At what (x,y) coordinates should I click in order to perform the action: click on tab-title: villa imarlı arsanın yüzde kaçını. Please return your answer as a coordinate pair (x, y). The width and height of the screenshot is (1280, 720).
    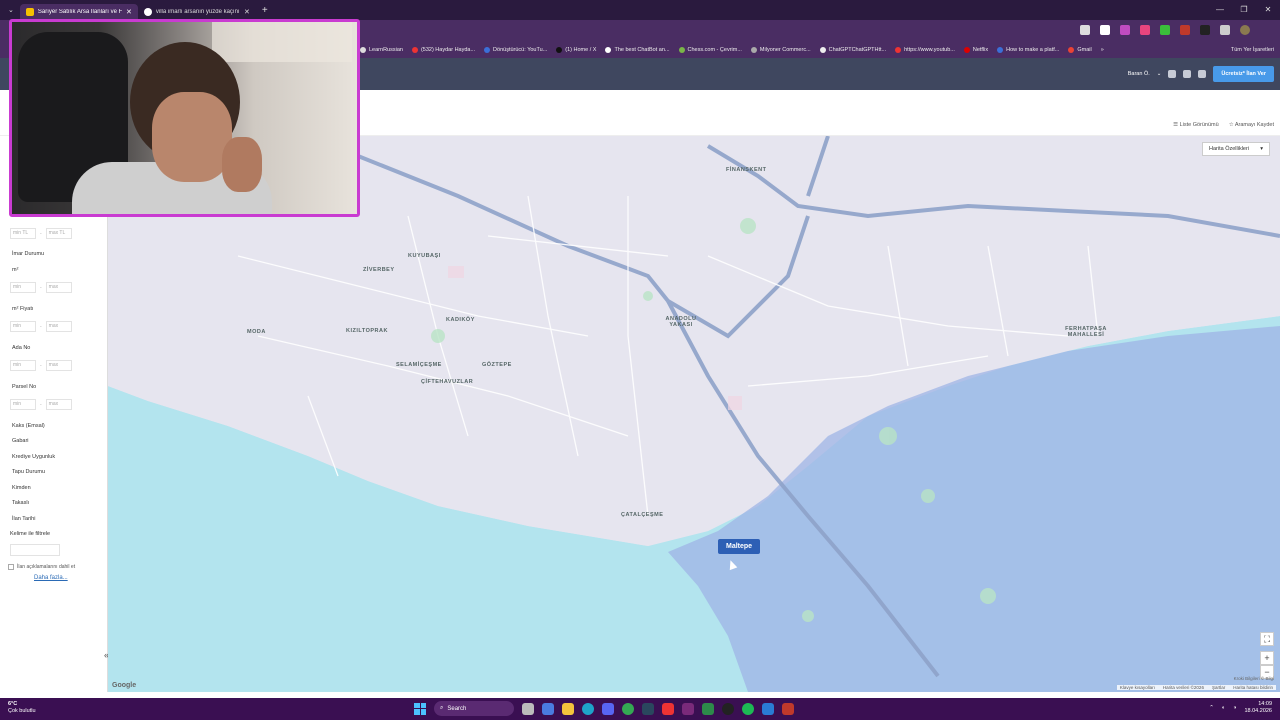
    Looking at the image, I should click on (197, 12).